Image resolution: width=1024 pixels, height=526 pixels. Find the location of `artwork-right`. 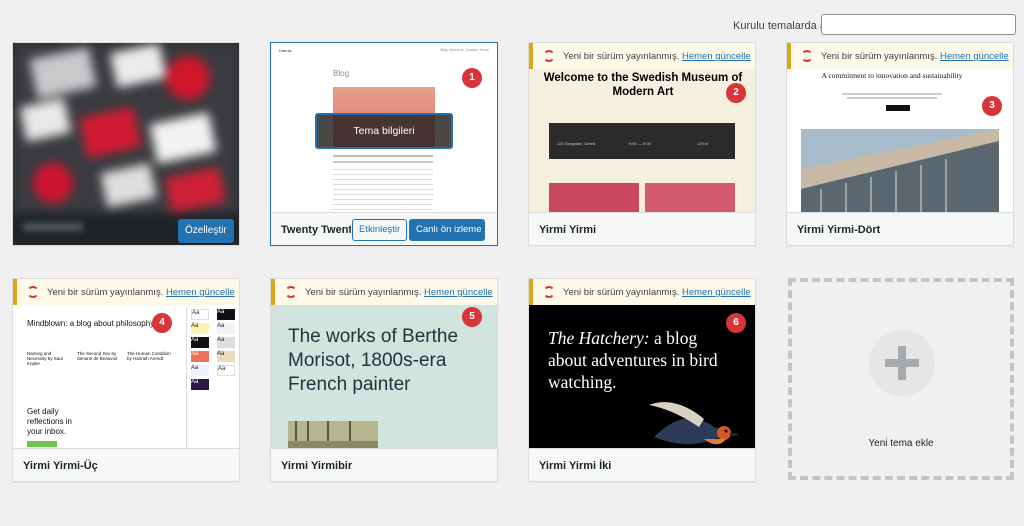

artwork-right is located at coordinates (690, 197).